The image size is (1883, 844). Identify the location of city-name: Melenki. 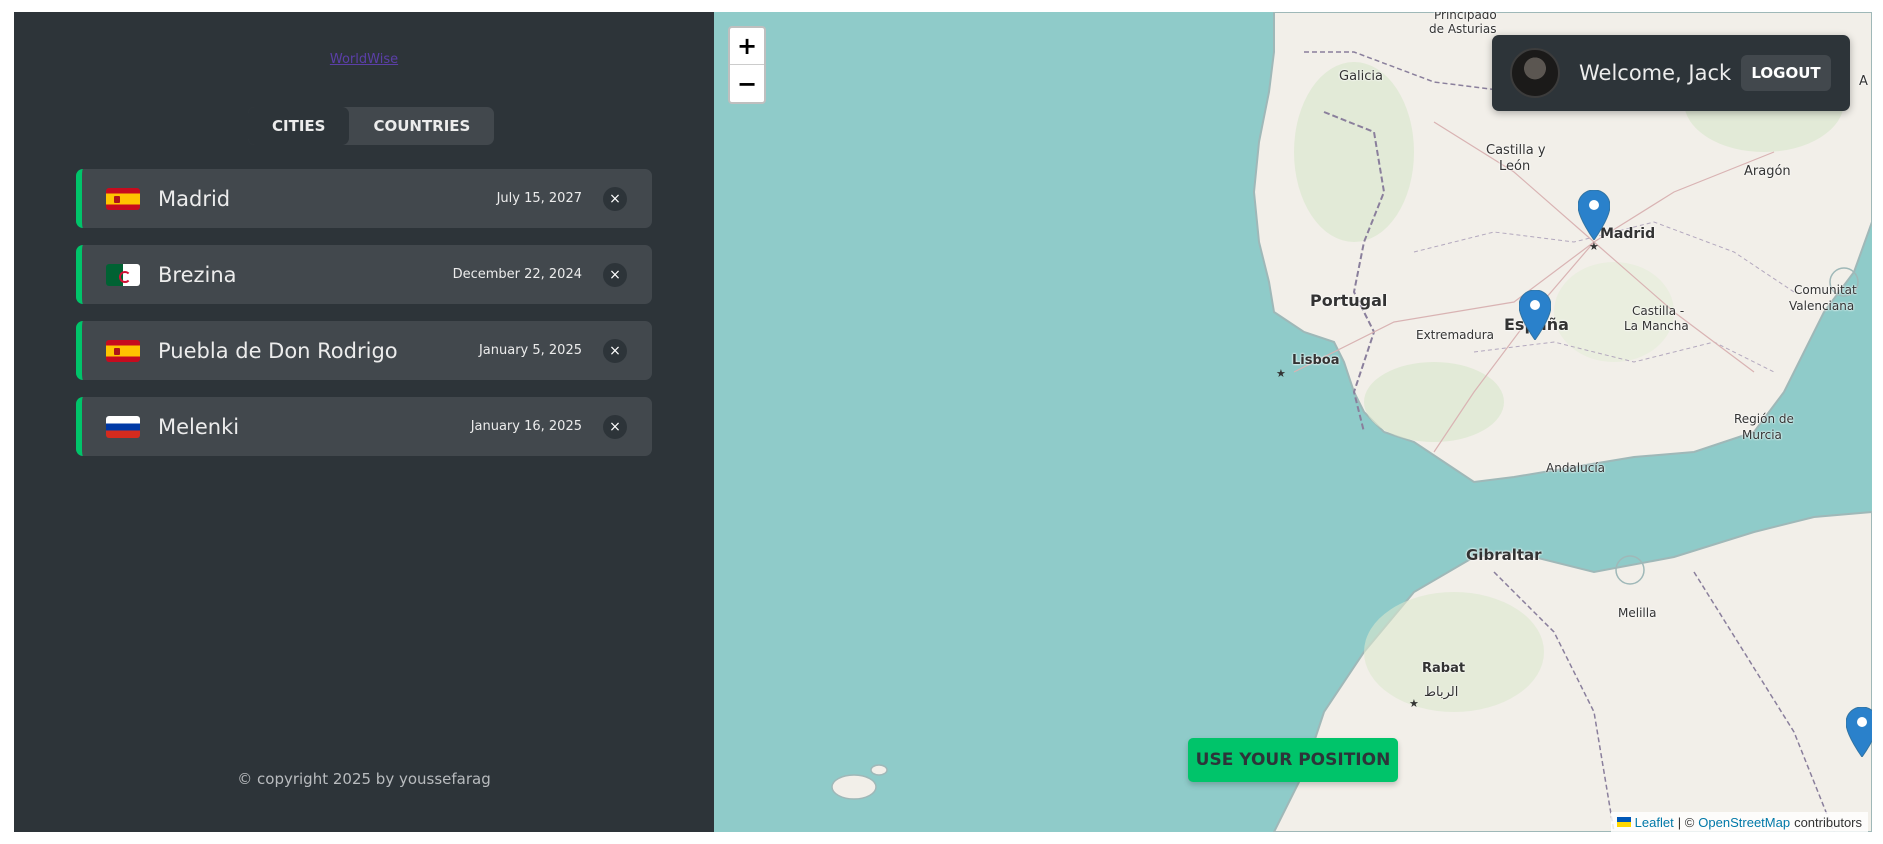
(199, 426).